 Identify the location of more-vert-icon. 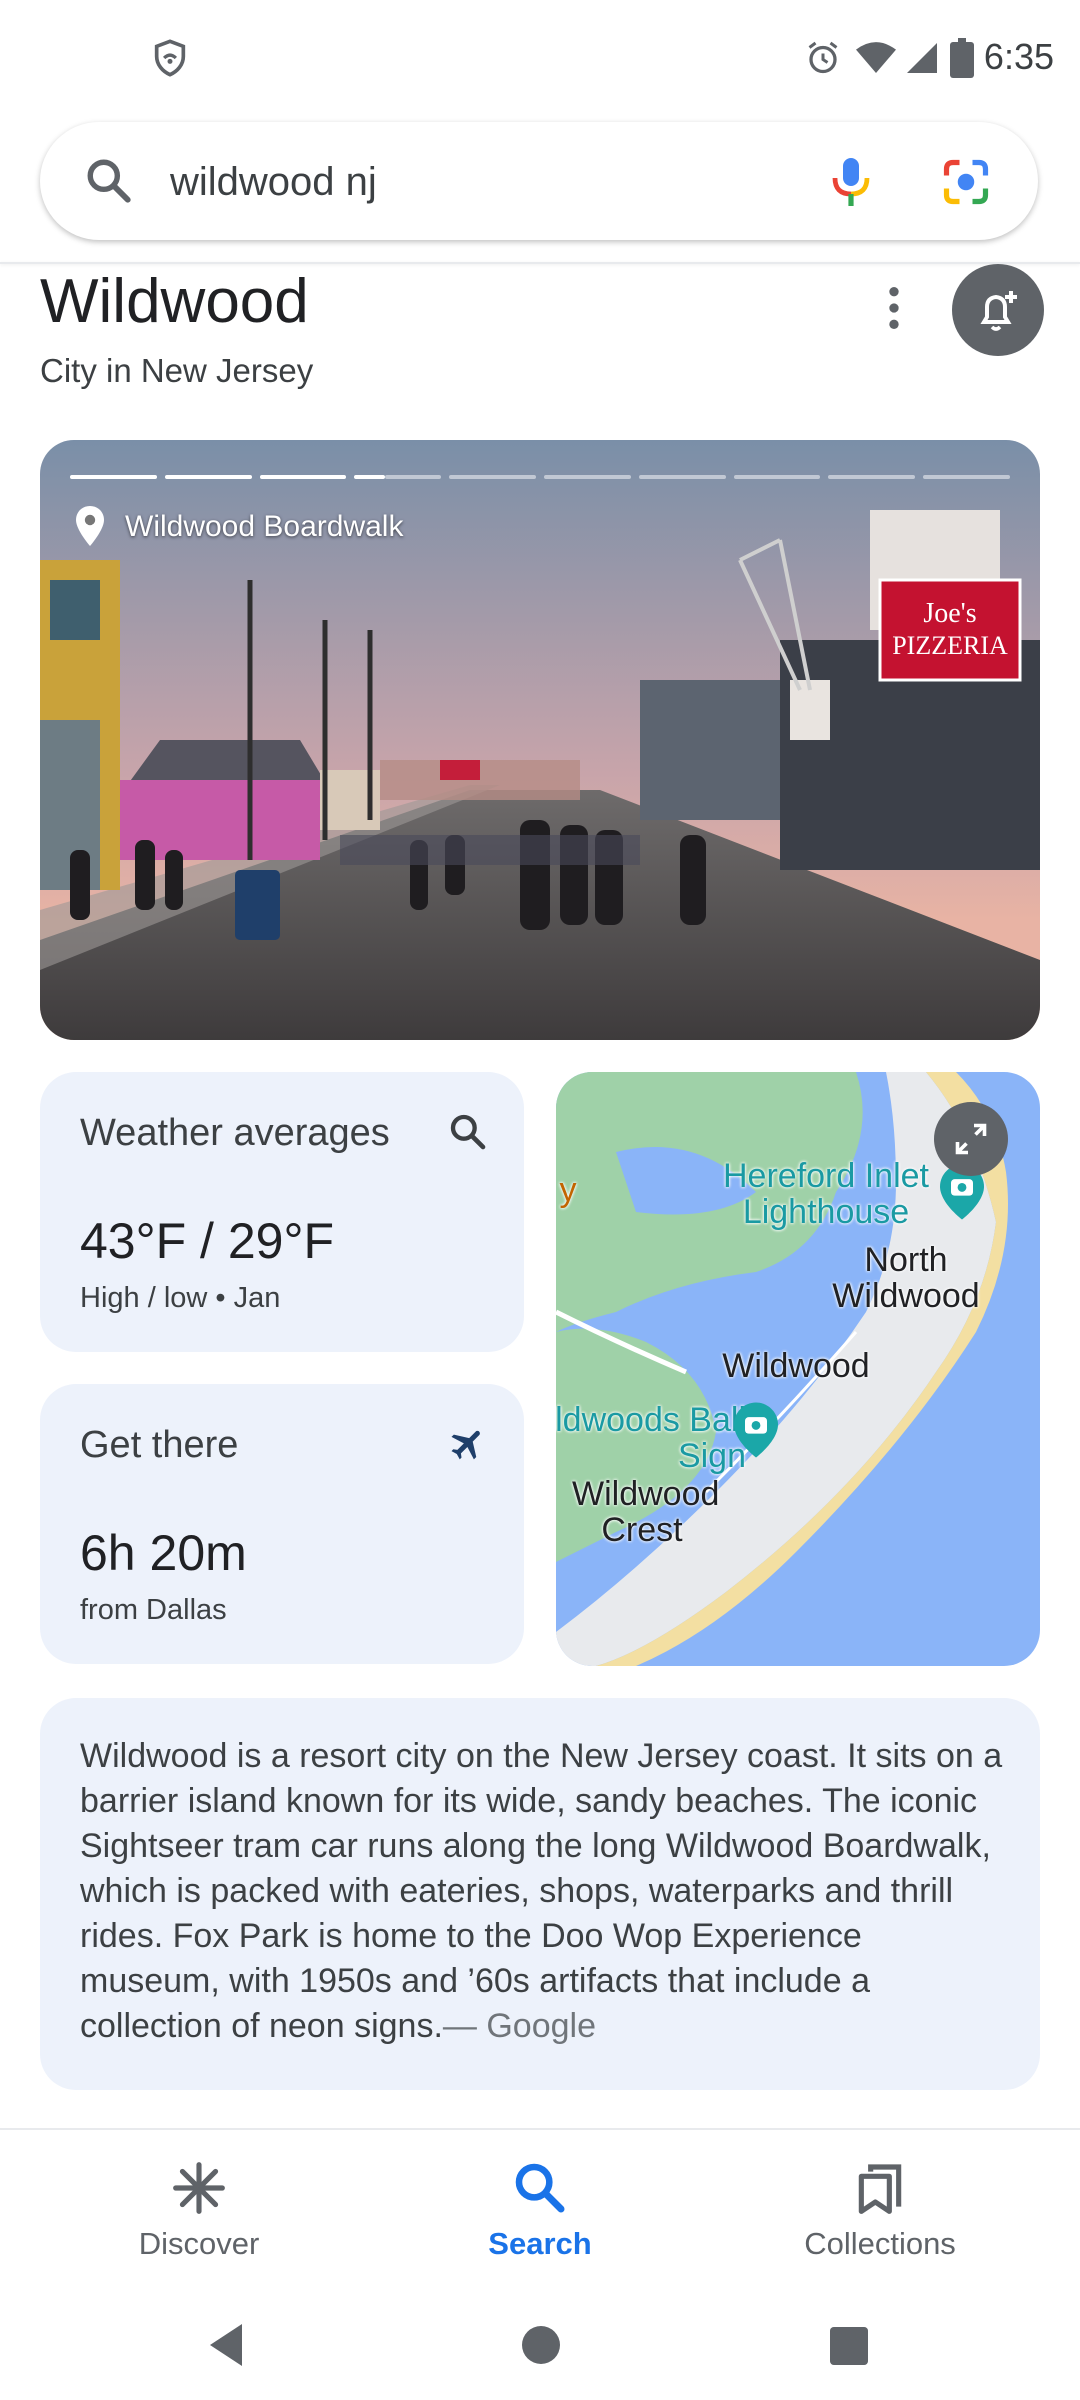
(894, 308).